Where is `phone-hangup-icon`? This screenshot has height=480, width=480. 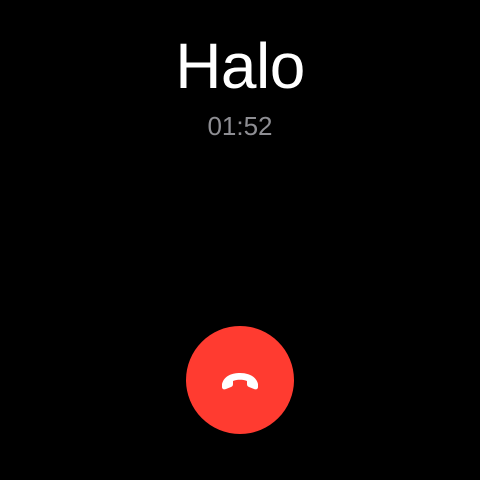 phone-hangup-icon is located at coordinates (240, 380).